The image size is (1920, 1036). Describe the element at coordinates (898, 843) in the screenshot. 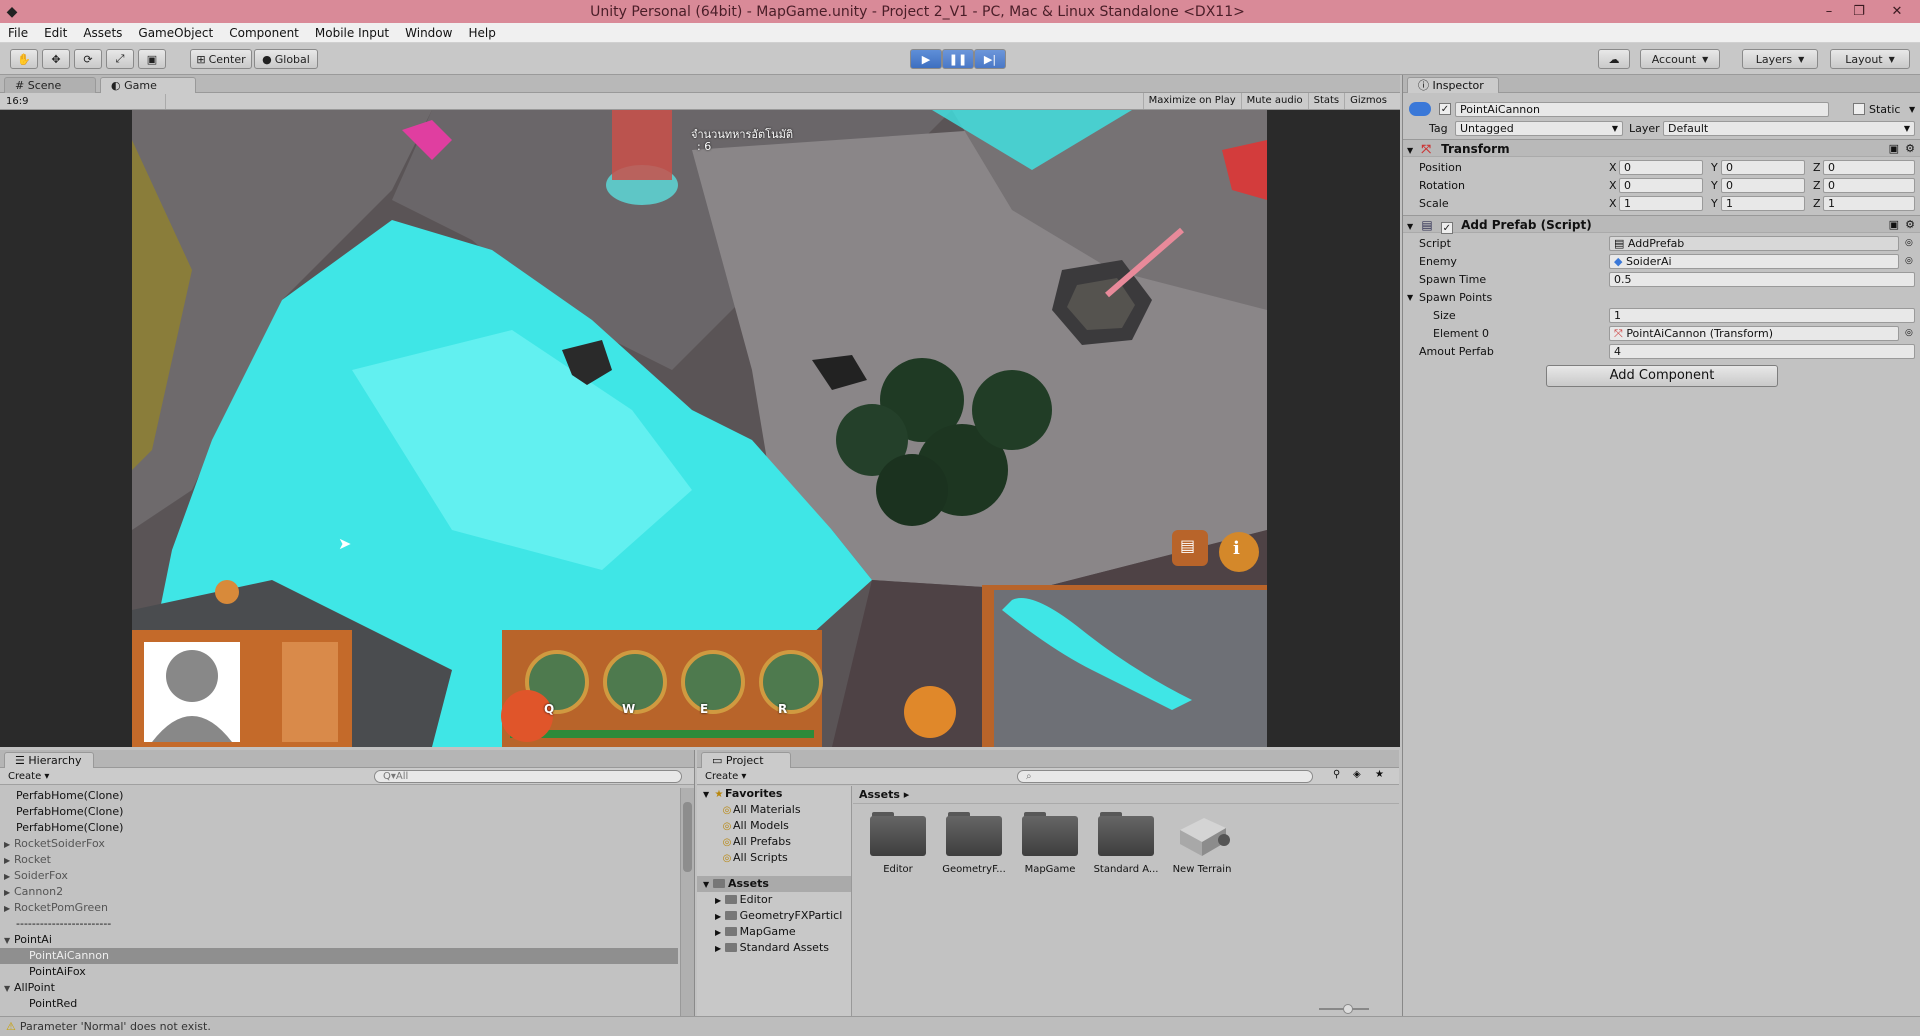

I see `asset-folder-editor: Editor` at that location.